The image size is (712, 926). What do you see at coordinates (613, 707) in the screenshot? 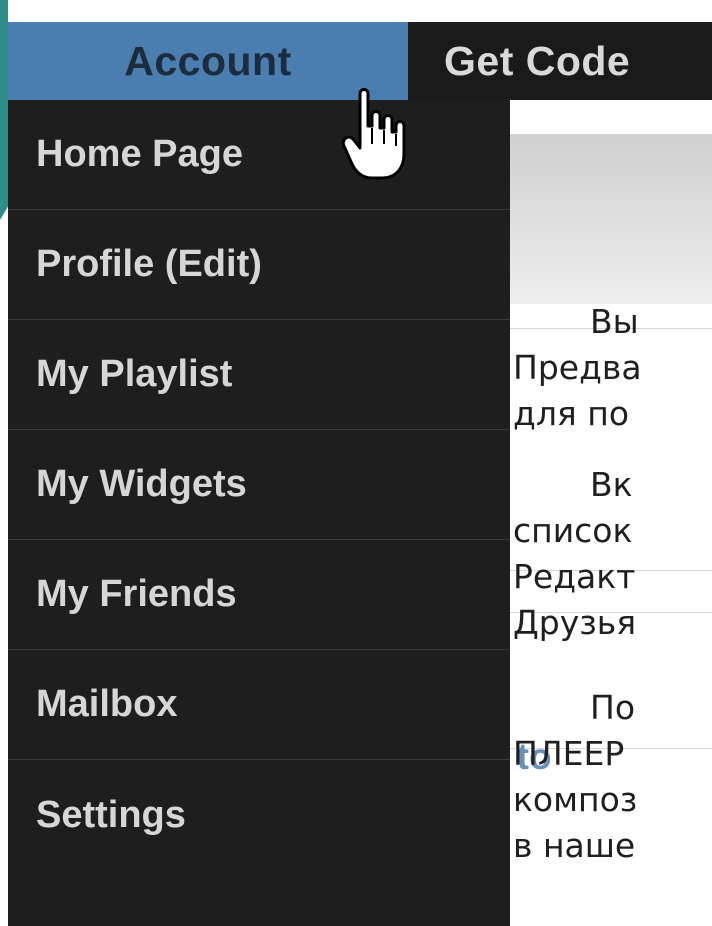
I see `slide-text: По` at bounding box center [613, 707].